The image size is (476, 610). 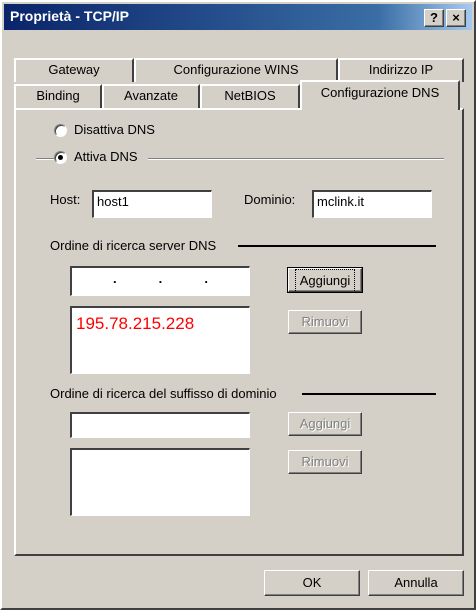 What do you see at coordinates (160, 482) in the screenshot?
I see `suffix-list` at bounding box center [160, 482].